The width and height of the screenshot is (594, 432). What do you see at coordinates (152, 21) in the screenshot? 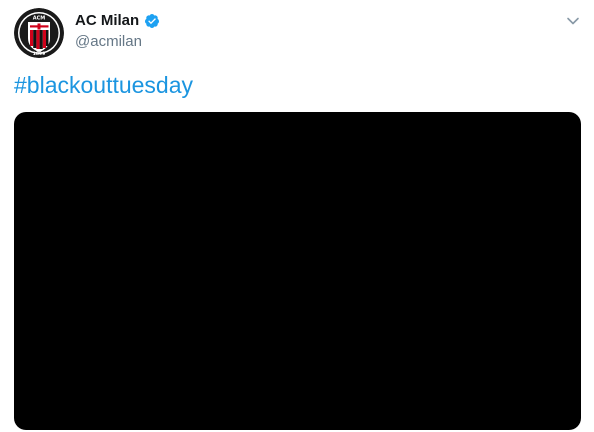
I see `verified-badge-icon` at bounding box center [152, 21].